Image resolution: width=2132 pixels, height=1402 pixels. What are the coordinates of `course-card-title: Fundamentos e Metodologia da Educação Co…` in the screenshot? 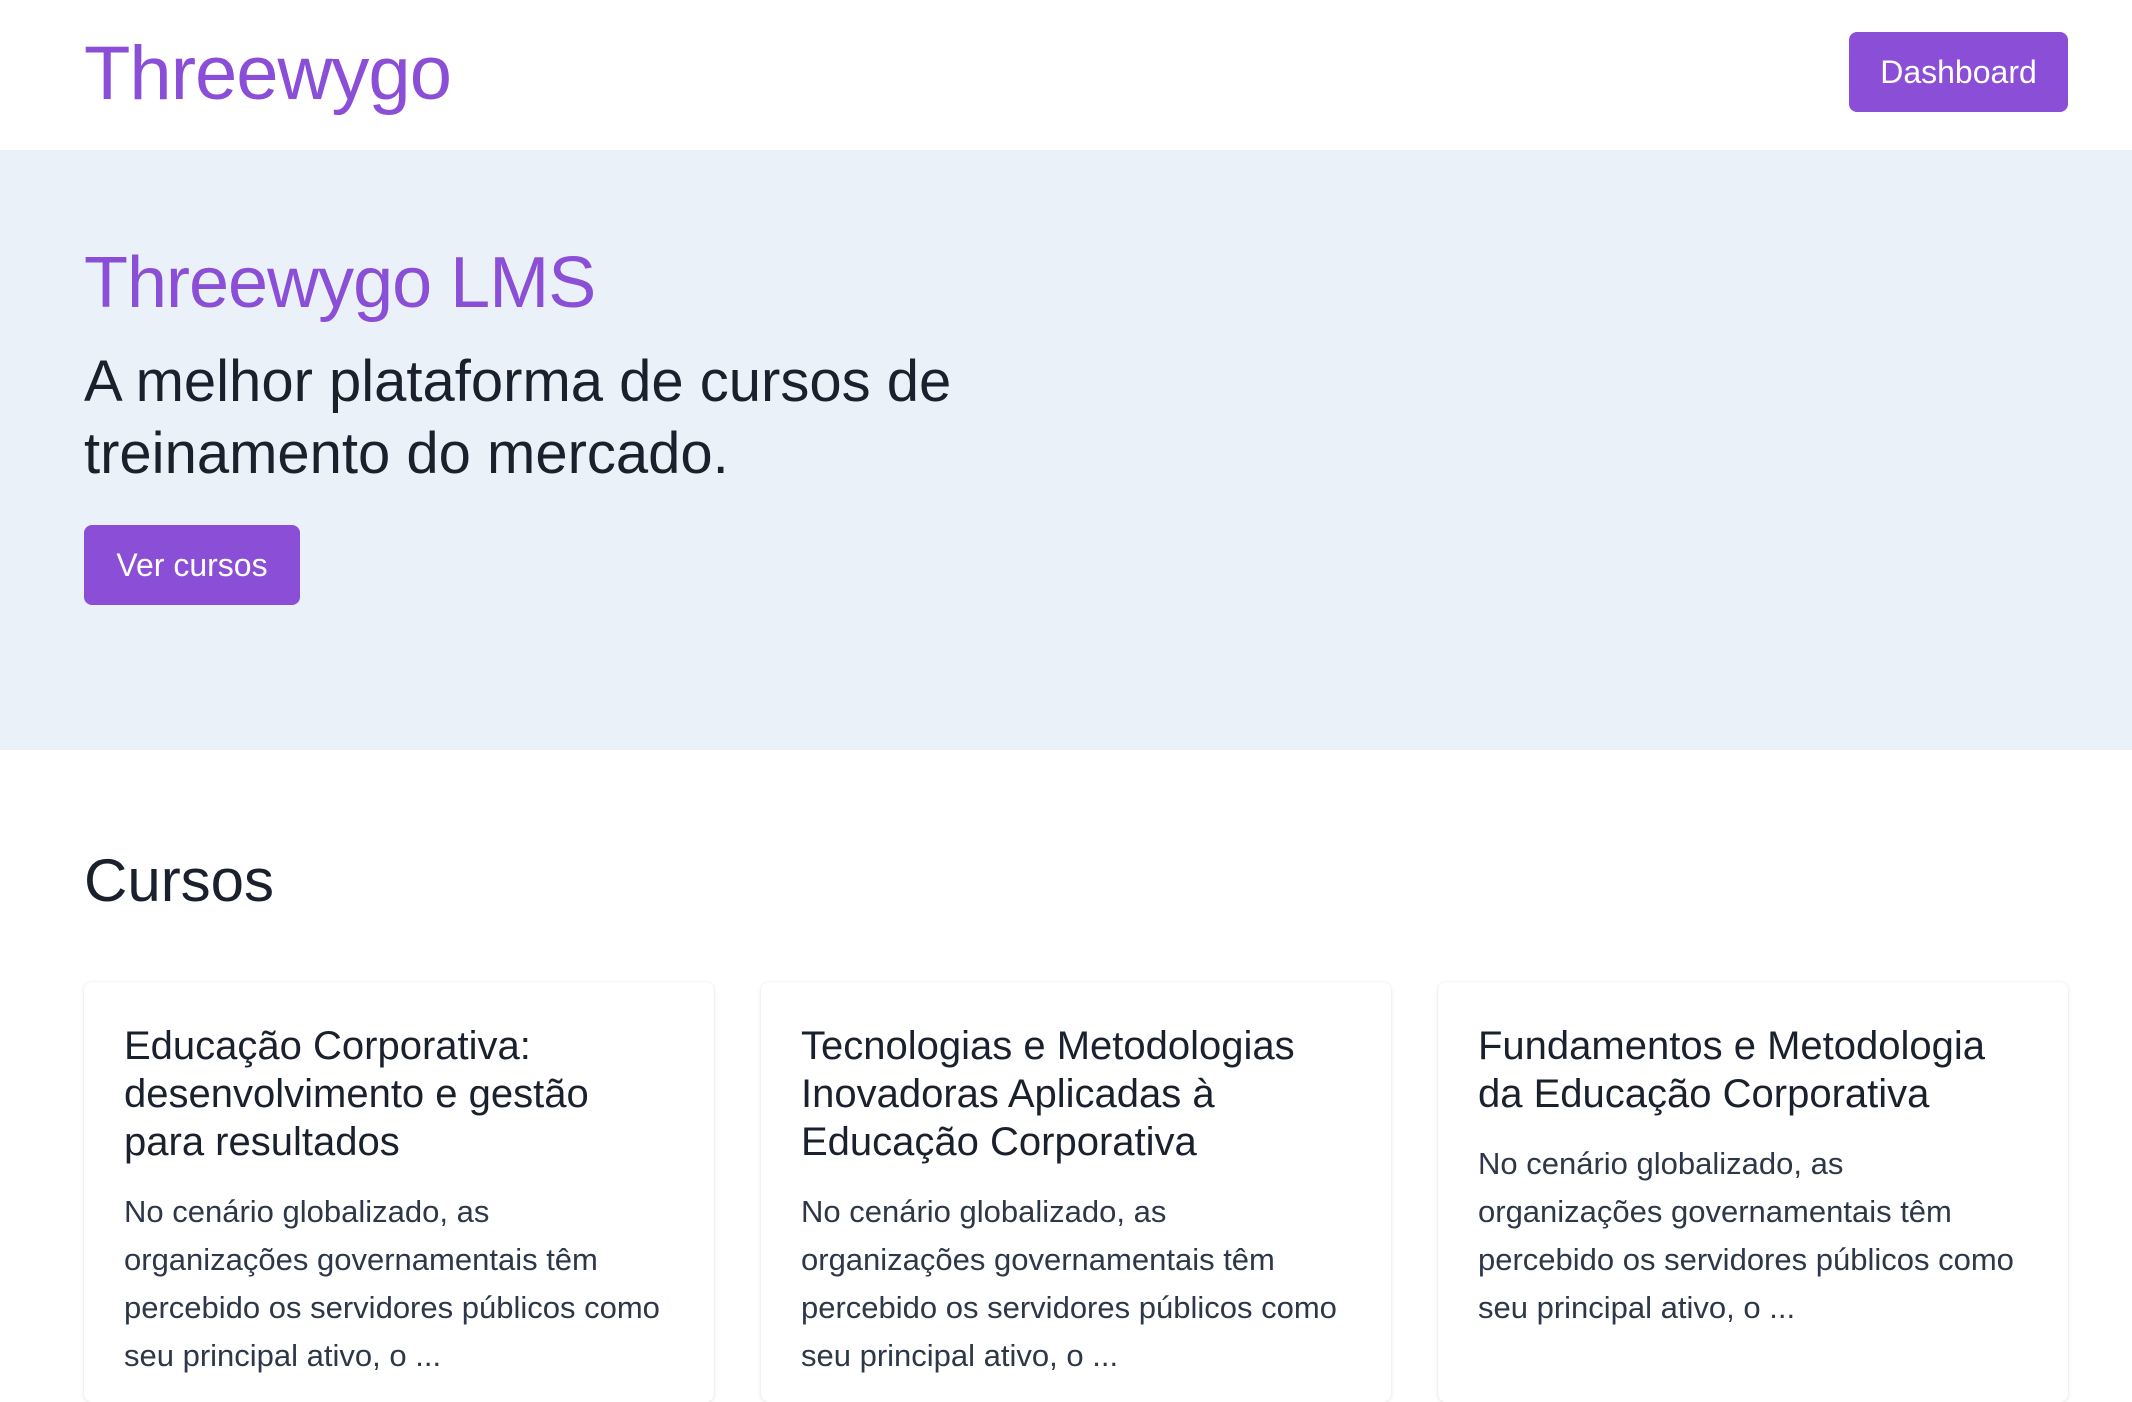 It's located at (1731, 1070).